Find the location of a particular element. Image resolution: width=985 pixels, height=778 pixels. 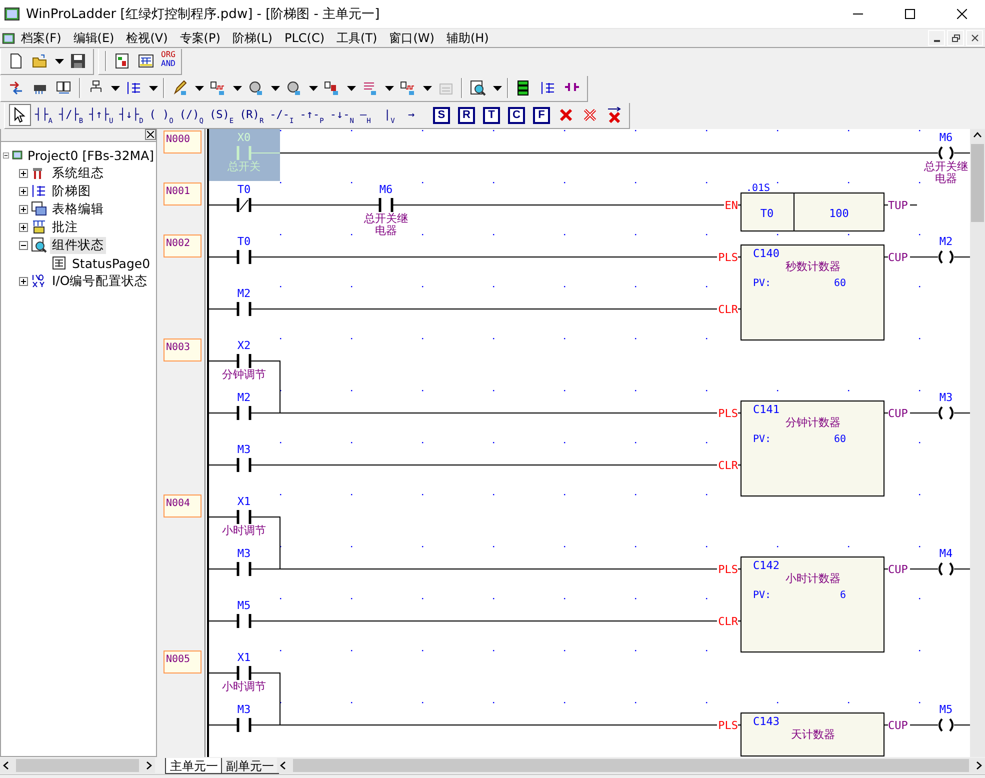

menu-item: 编辑(E) is located at coordinates (93, 38).